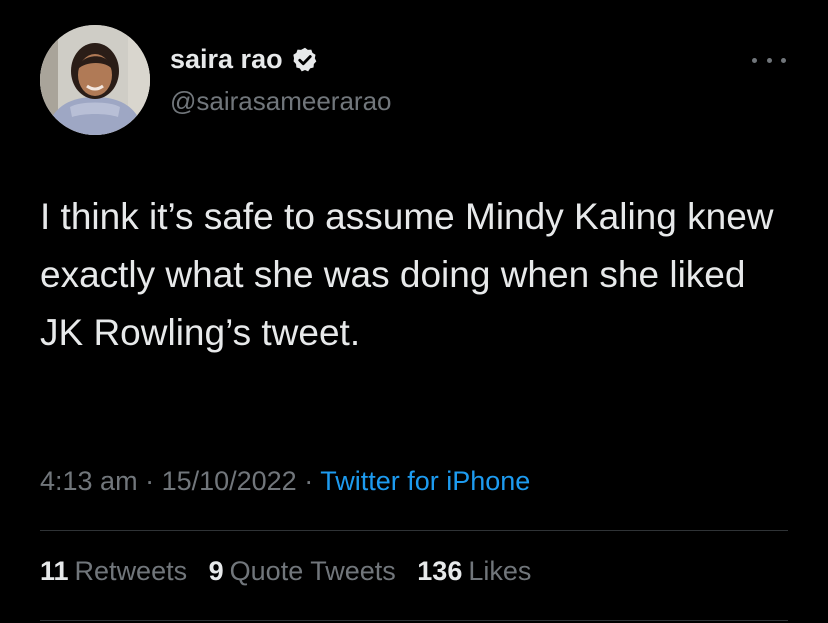  I want to click on author-handle: @sairasameerarao, so click(280, 101).